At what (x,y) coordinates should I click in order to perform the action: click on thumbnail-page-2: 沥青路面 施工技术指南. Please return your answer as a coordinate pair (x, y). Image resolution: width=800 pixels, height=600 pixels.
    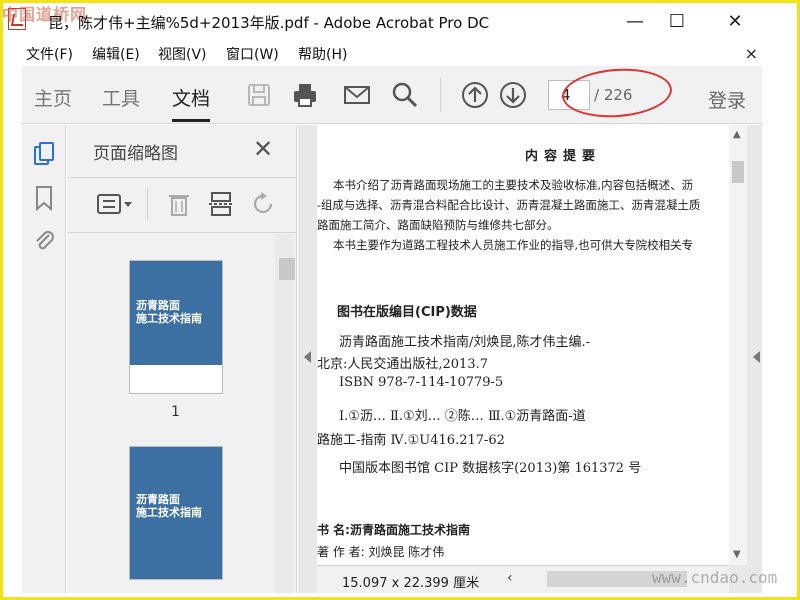
    Looking at the image, I should click on (176, 513).